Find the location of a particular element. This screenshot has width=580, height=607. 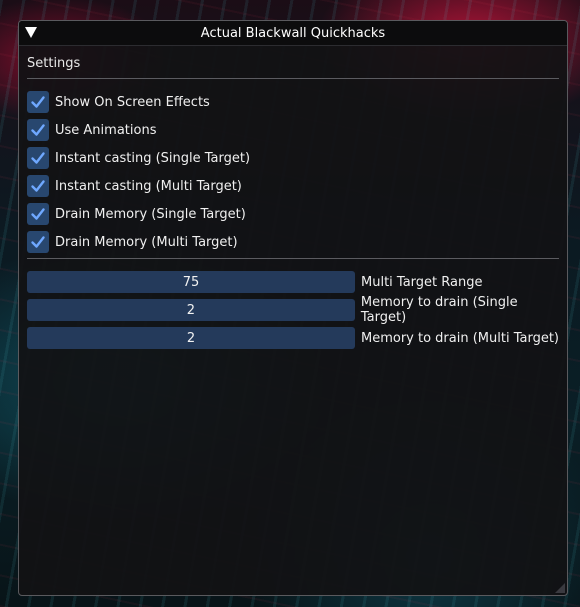

checkbox-use-animations: Use Animations is located at coordinates (138, 130).